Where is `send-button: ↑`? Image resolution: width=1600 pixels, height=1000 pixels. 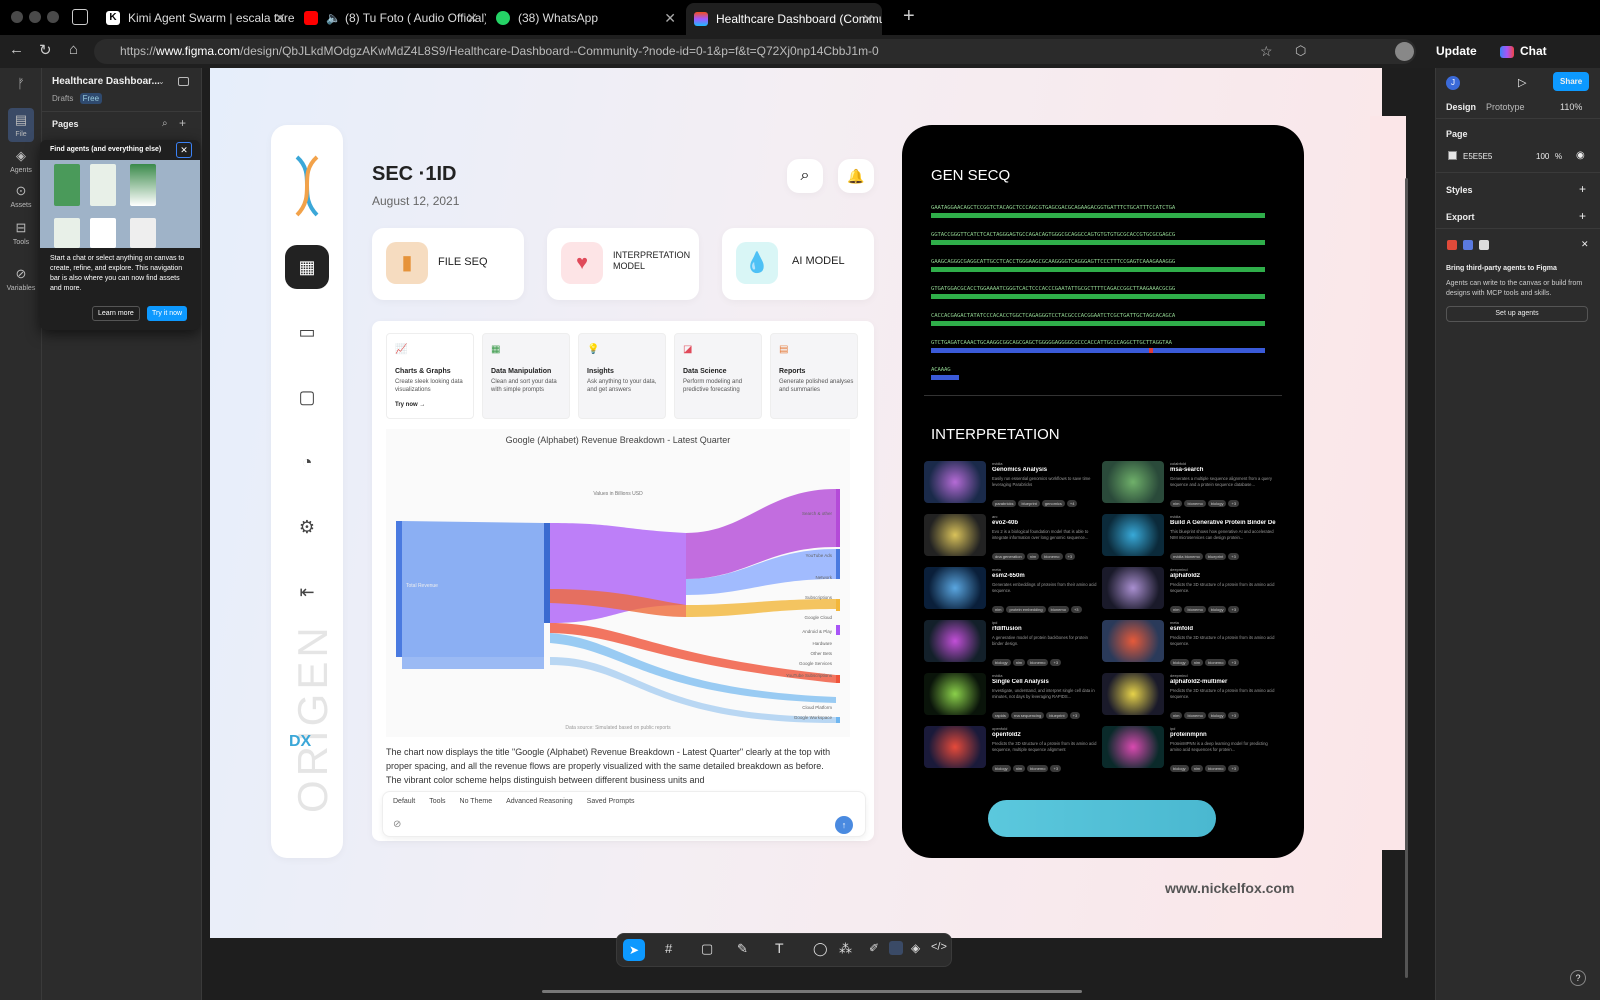 send-button: ↑ is located at coordinates (844, 825).